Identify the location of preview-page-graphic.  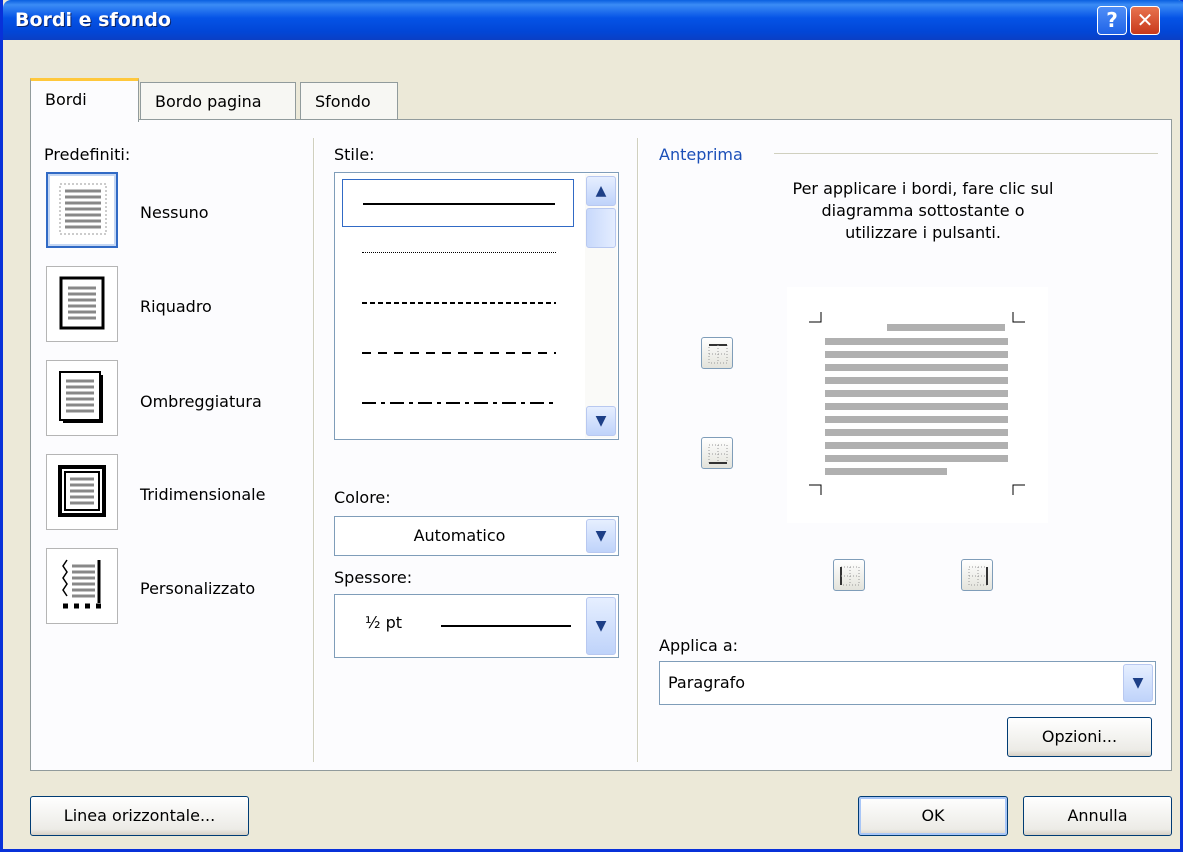
(917, 403).